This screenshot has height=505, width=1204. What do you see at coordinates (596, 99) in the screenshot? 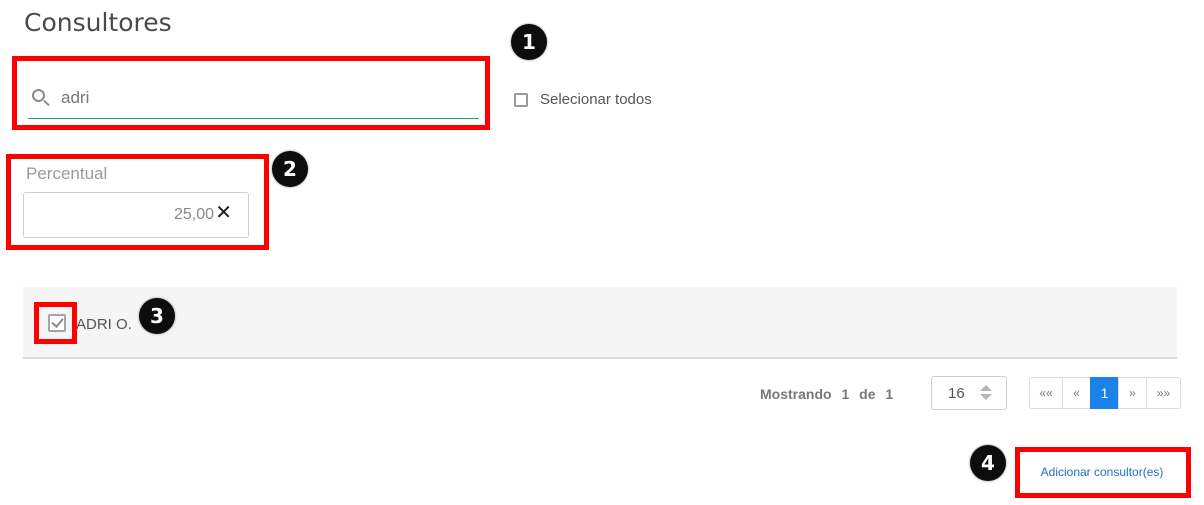
I see `select-all-label: Selecionar todos` at bounding box center [596, 99].